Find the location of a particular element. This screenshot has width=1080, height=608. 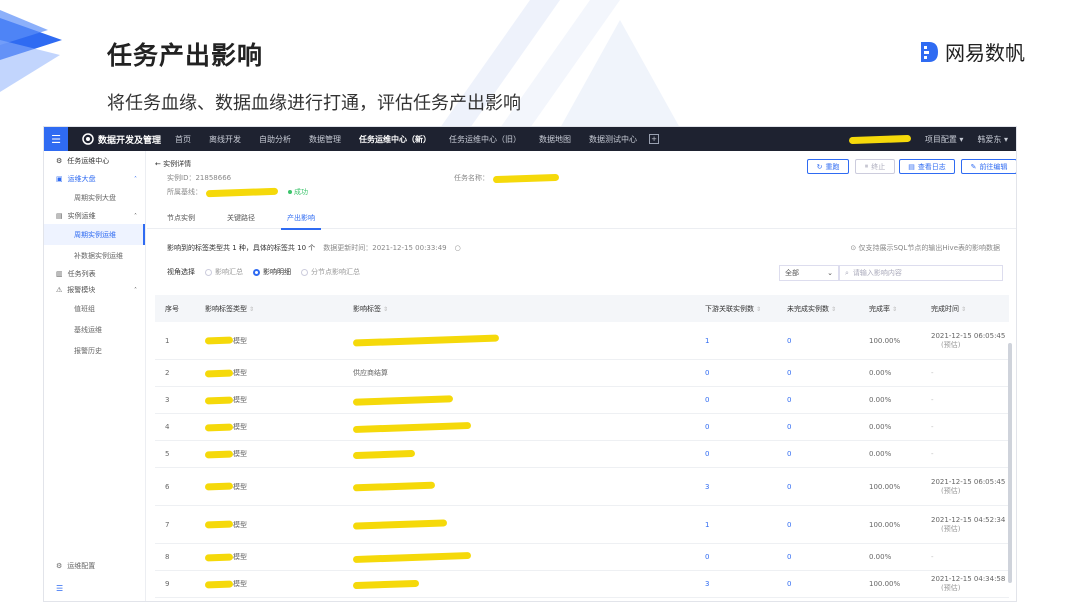

row-label-text: 供应商结算 is located at coordinates (370, 373).